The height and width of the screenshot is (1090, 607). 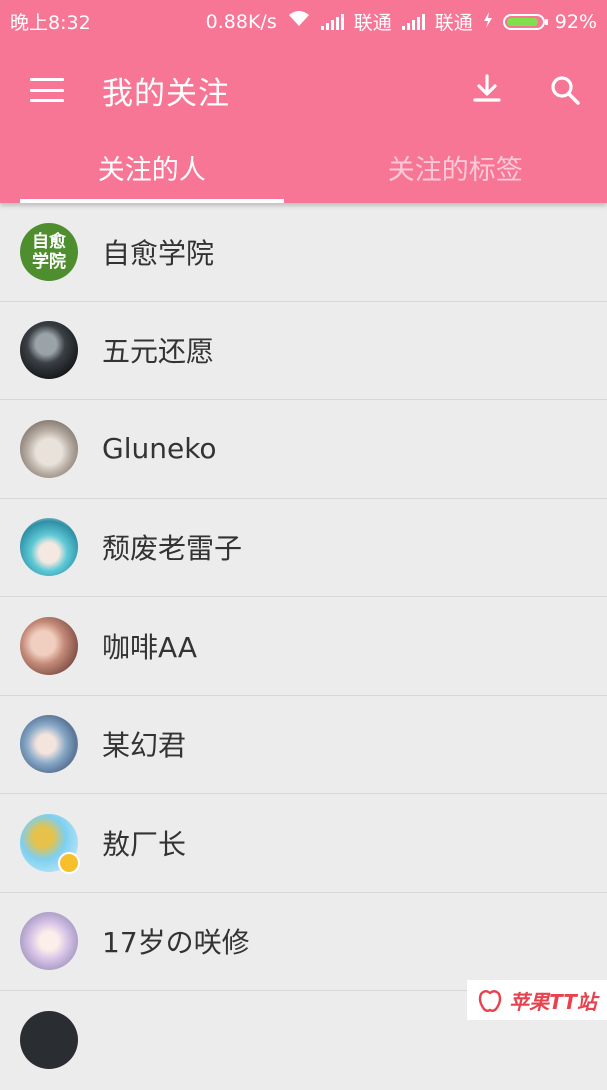 What do you see at coordinates (50, 21) in the screenshot?
I see `status-time: 晚上8:32` at bounding box center [50, 21].